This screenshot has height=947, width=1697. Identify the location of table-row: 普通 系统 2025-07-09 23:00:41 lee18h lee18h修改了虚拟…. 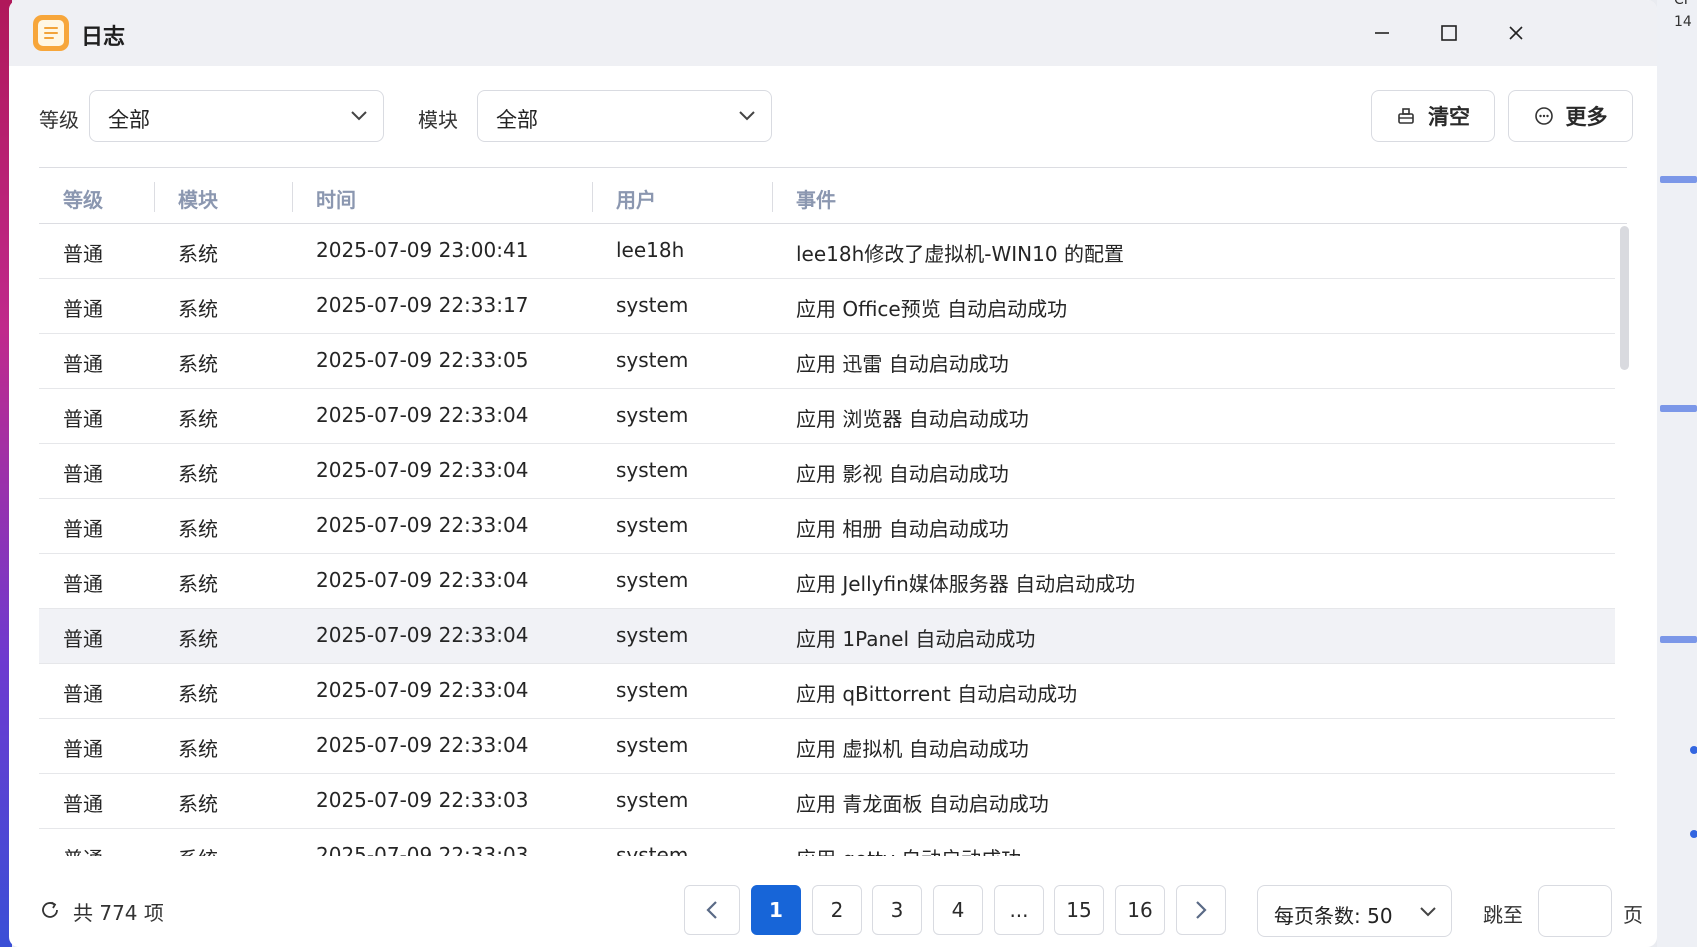
(827, 251).